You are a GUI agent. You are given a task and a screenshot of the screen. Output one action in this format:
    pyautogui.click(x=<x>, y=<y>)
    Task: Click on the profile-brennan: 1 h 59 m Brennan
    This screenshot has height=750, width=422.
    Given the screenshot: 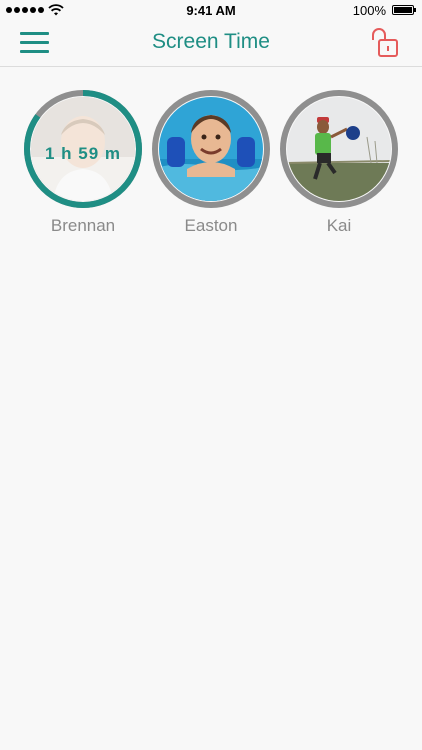 What is the action you would take?
    pyautogui.click(x=83, y=162)
    